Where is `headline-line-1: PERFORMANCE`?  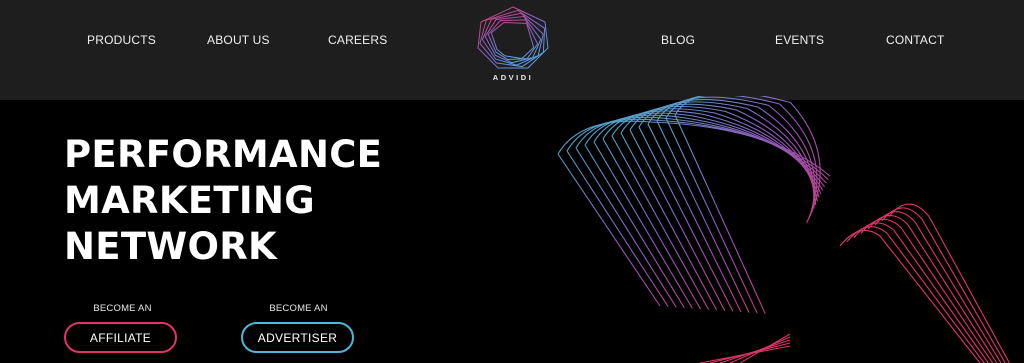
headline-line-1: PERFORMANCE is located at coordinates (223, 154).